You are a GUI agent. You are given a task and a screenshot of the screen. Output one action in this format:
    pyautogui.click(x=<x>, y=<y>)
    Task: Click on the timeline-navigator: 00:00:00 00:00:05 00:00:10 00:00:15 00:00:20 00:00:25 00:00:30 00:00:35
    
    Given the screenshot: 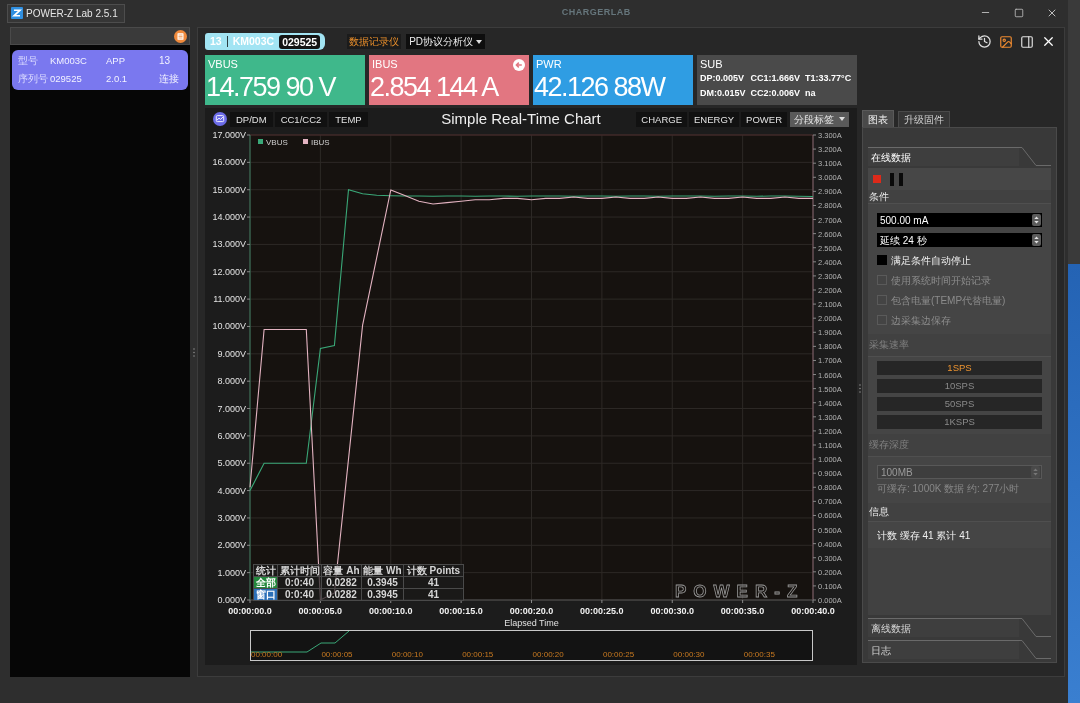 What is the action you would take?
    pyautogui.click(x=531, y=645)
    